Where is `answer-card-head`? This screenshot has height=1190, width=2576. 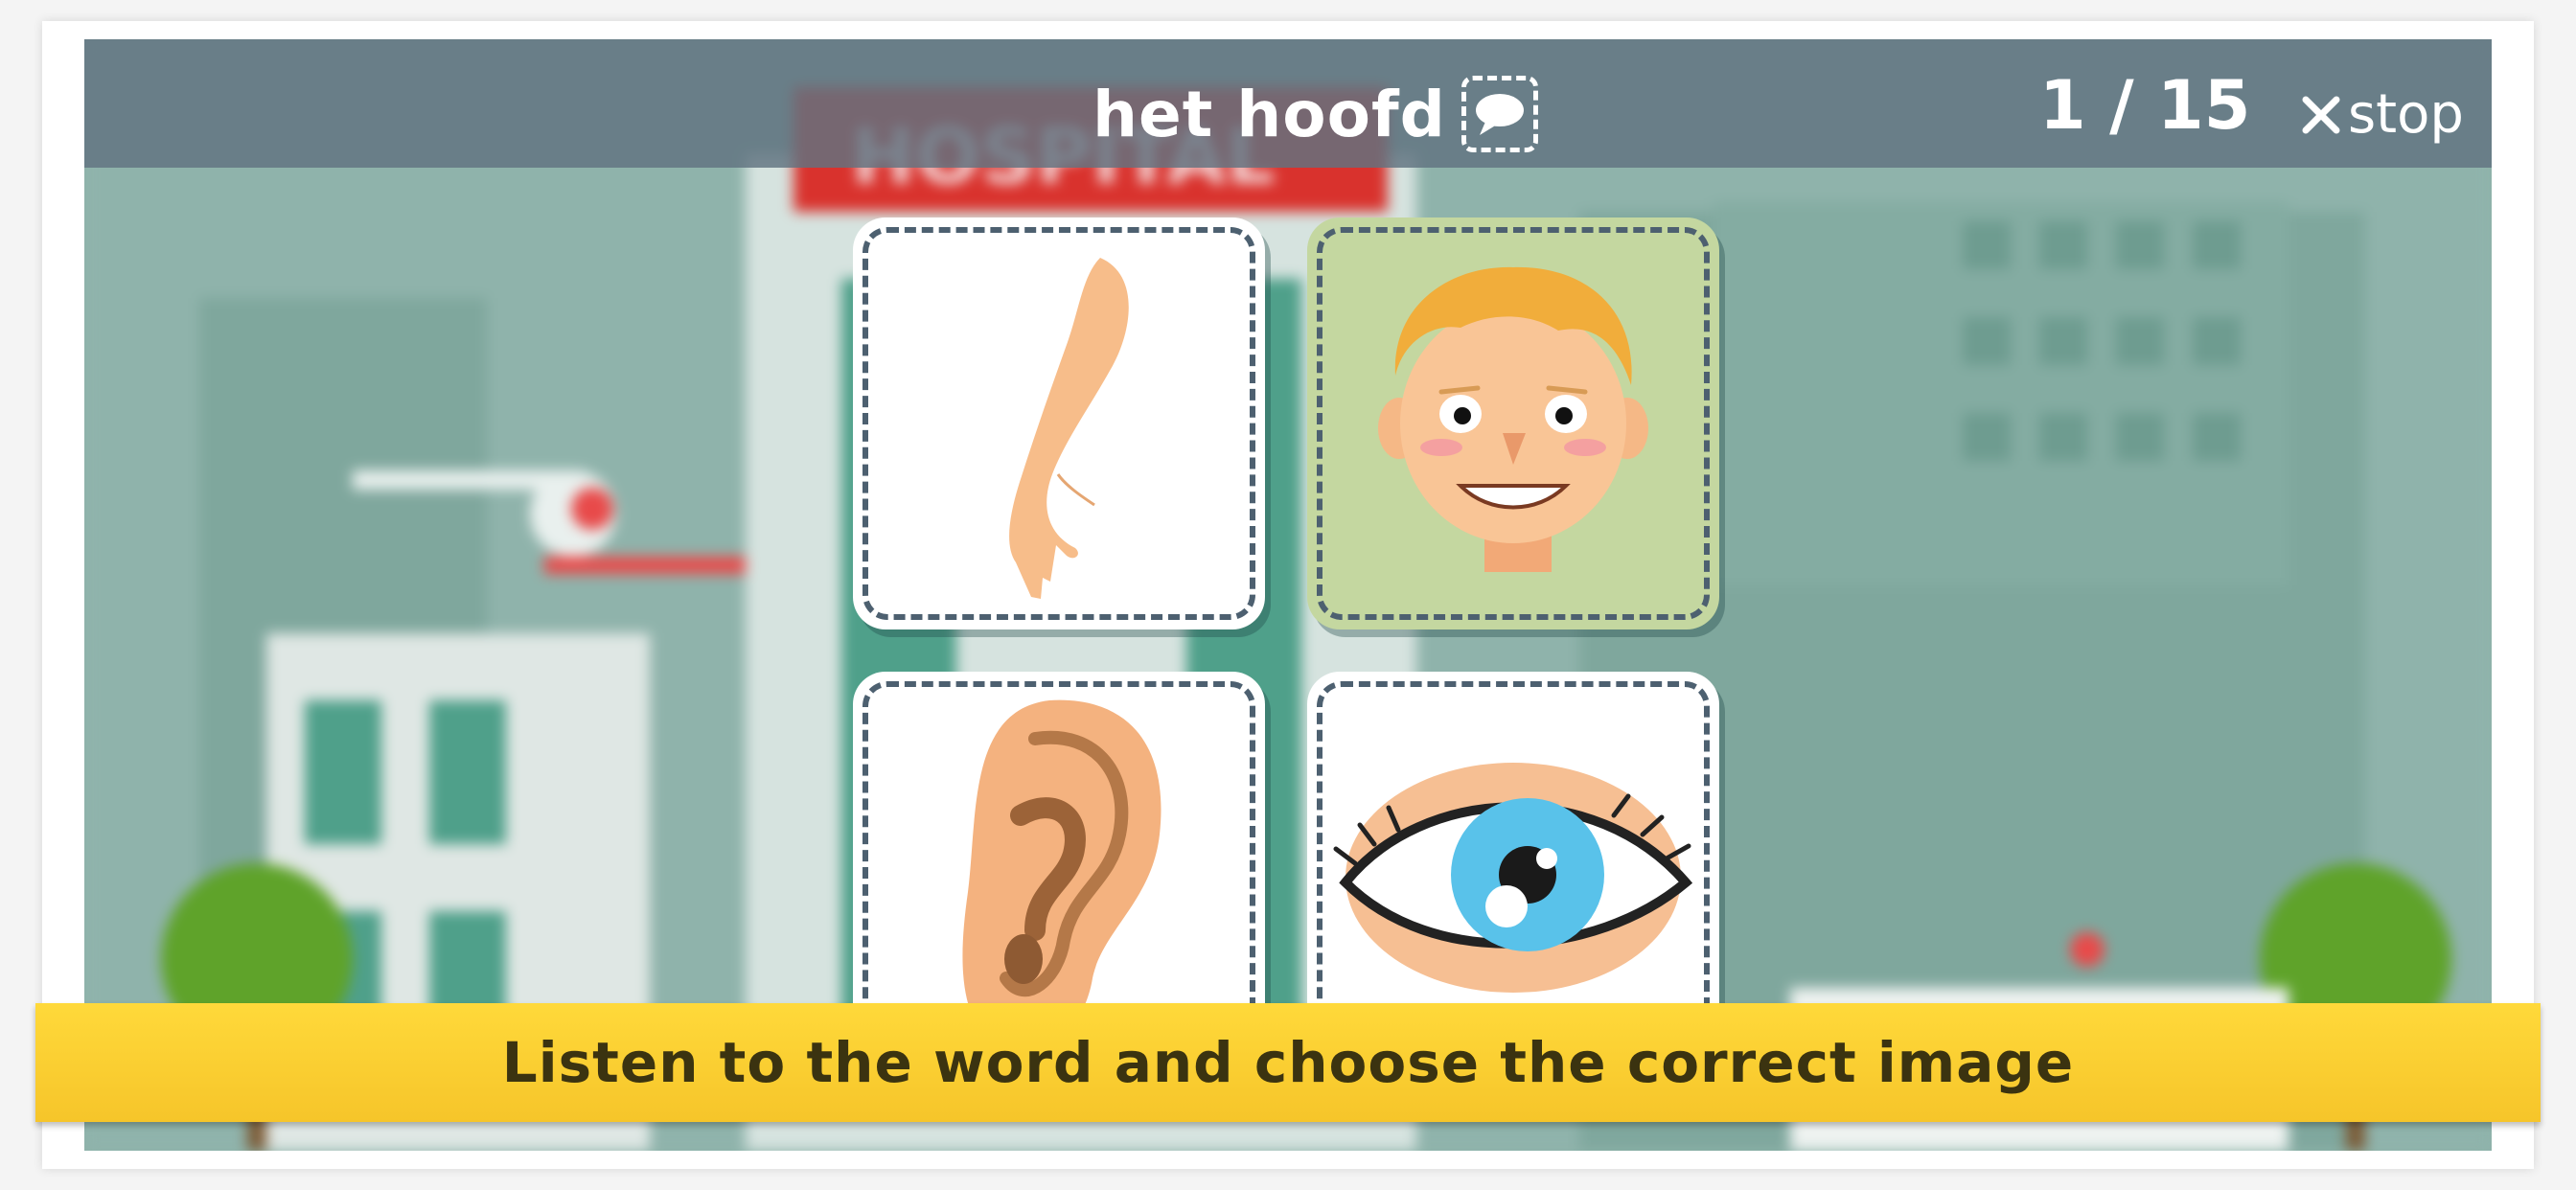
answer-card-head is located at coordinates (1513, 423).